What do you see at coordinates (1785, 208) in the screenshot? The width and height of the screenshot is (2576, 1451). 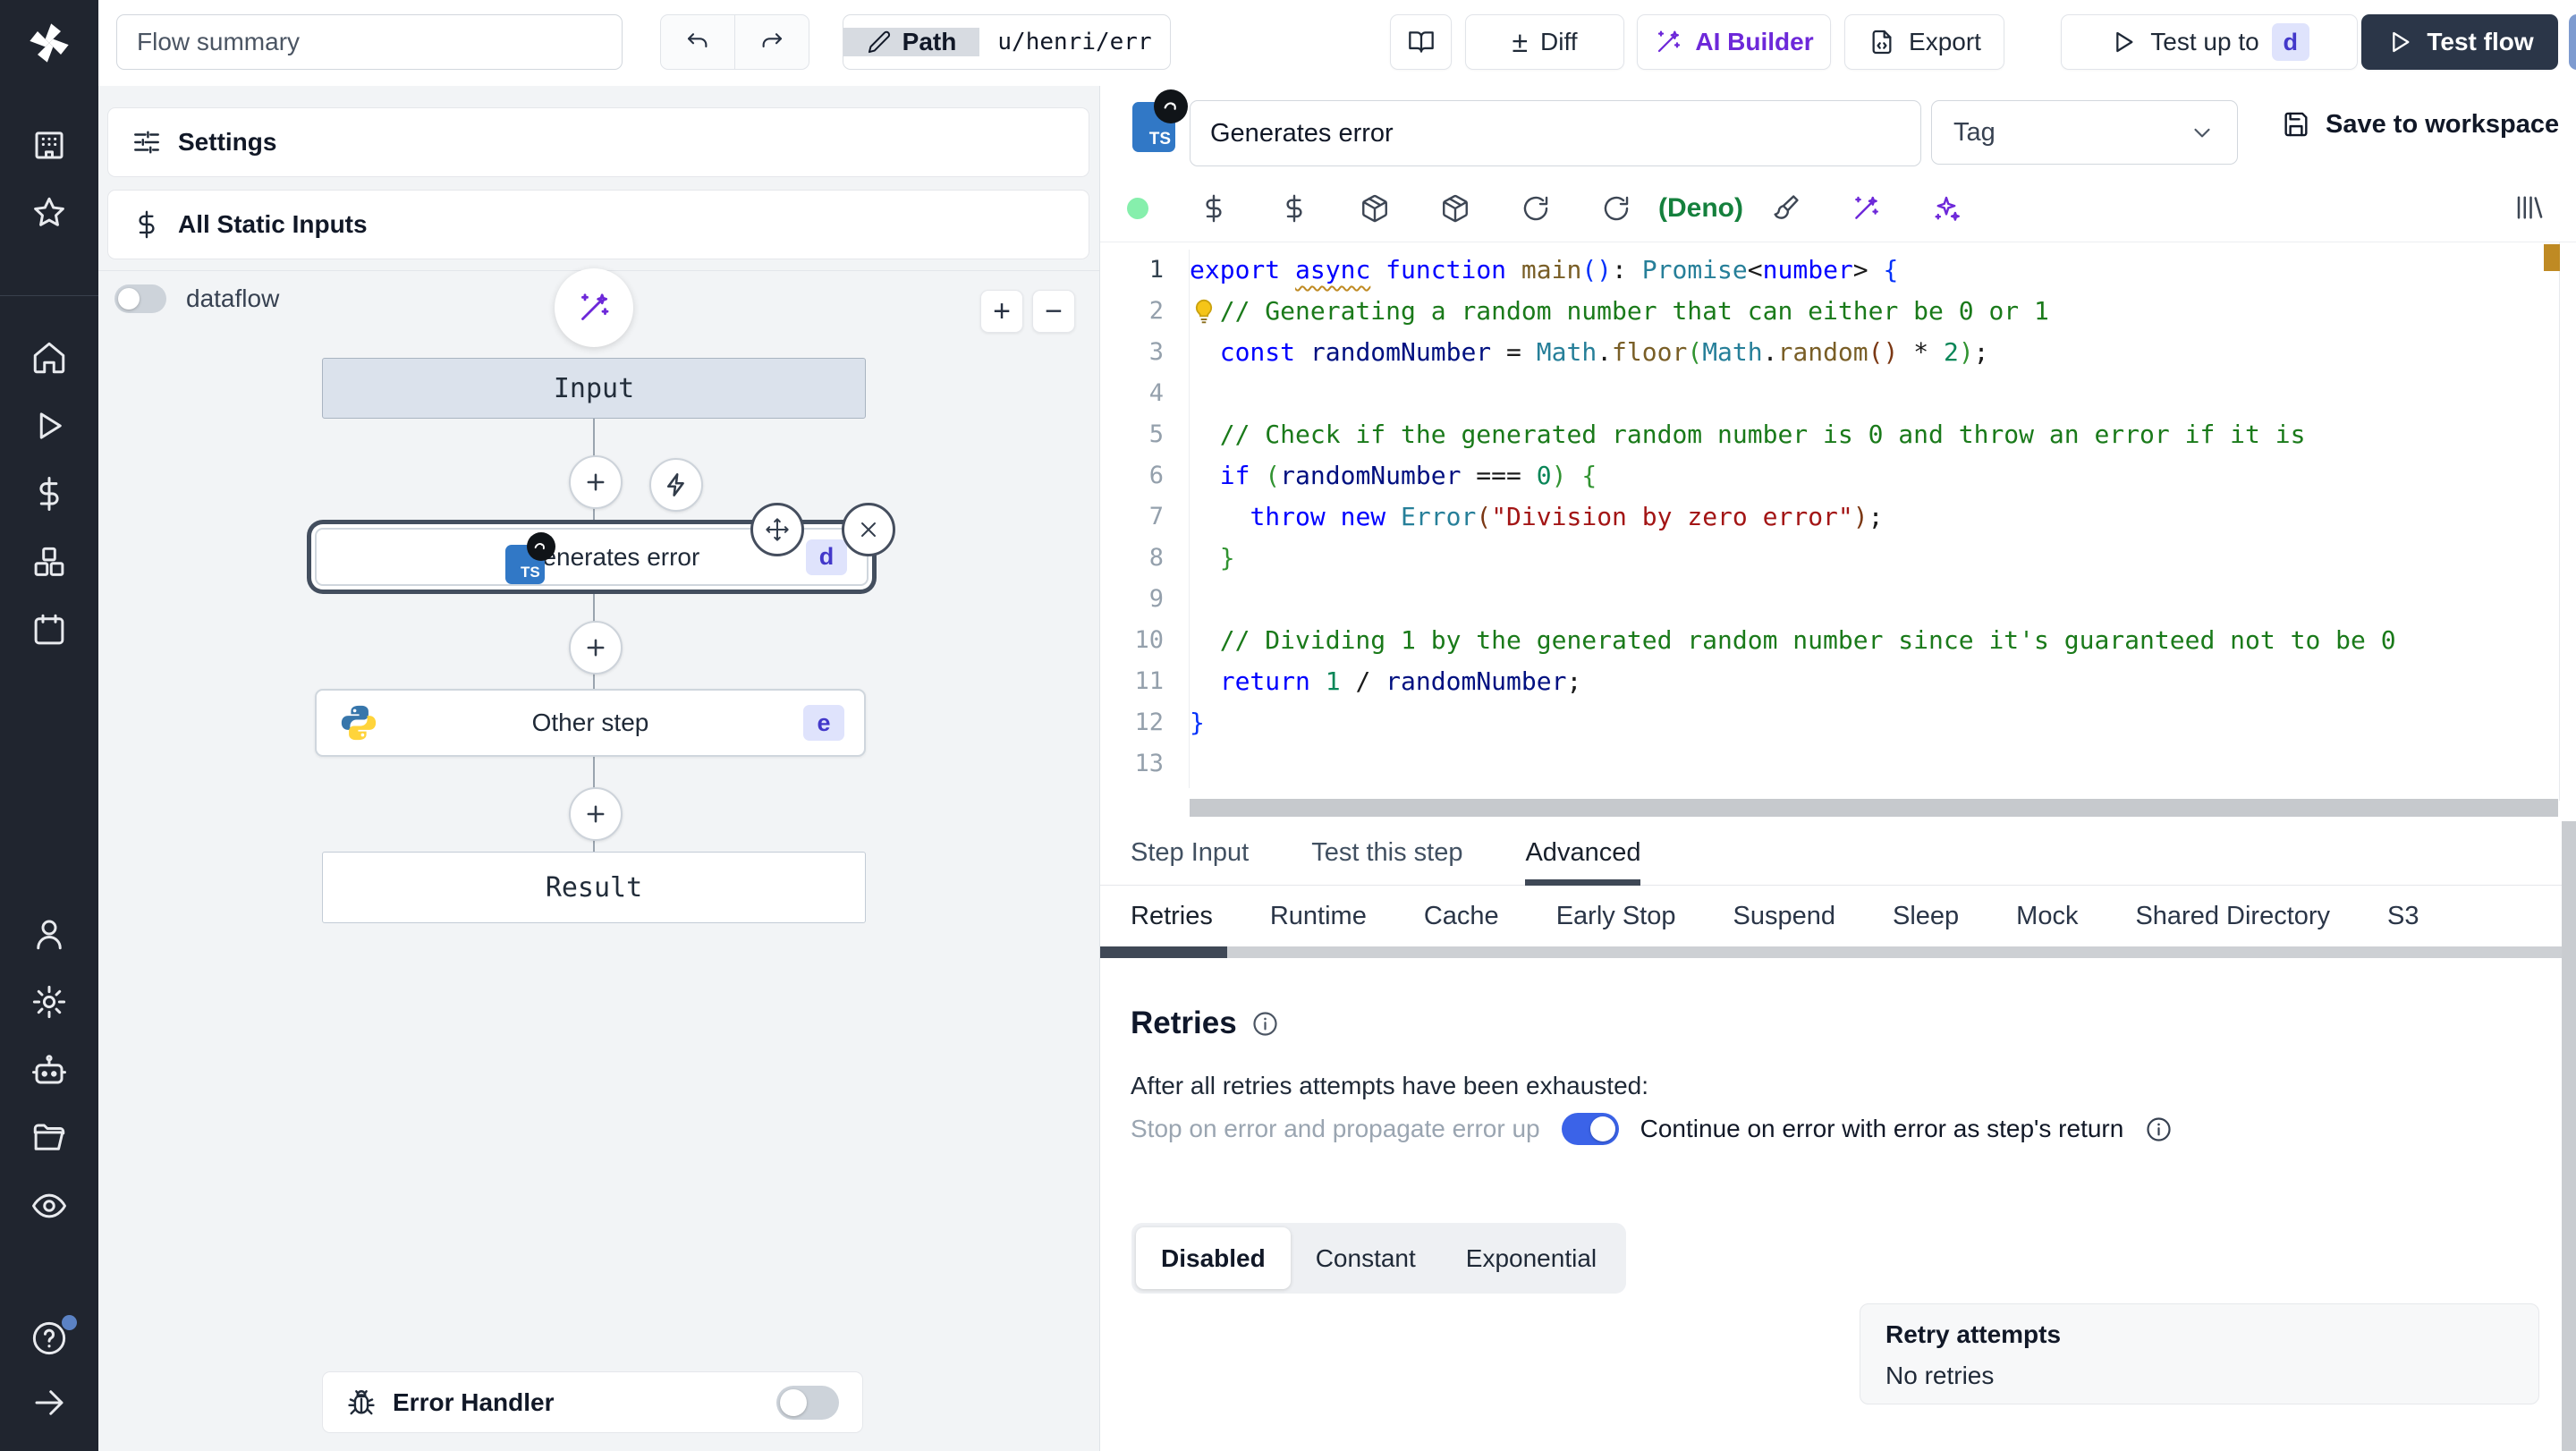 I see `brush-icon` at bounding box center [1785, 208].